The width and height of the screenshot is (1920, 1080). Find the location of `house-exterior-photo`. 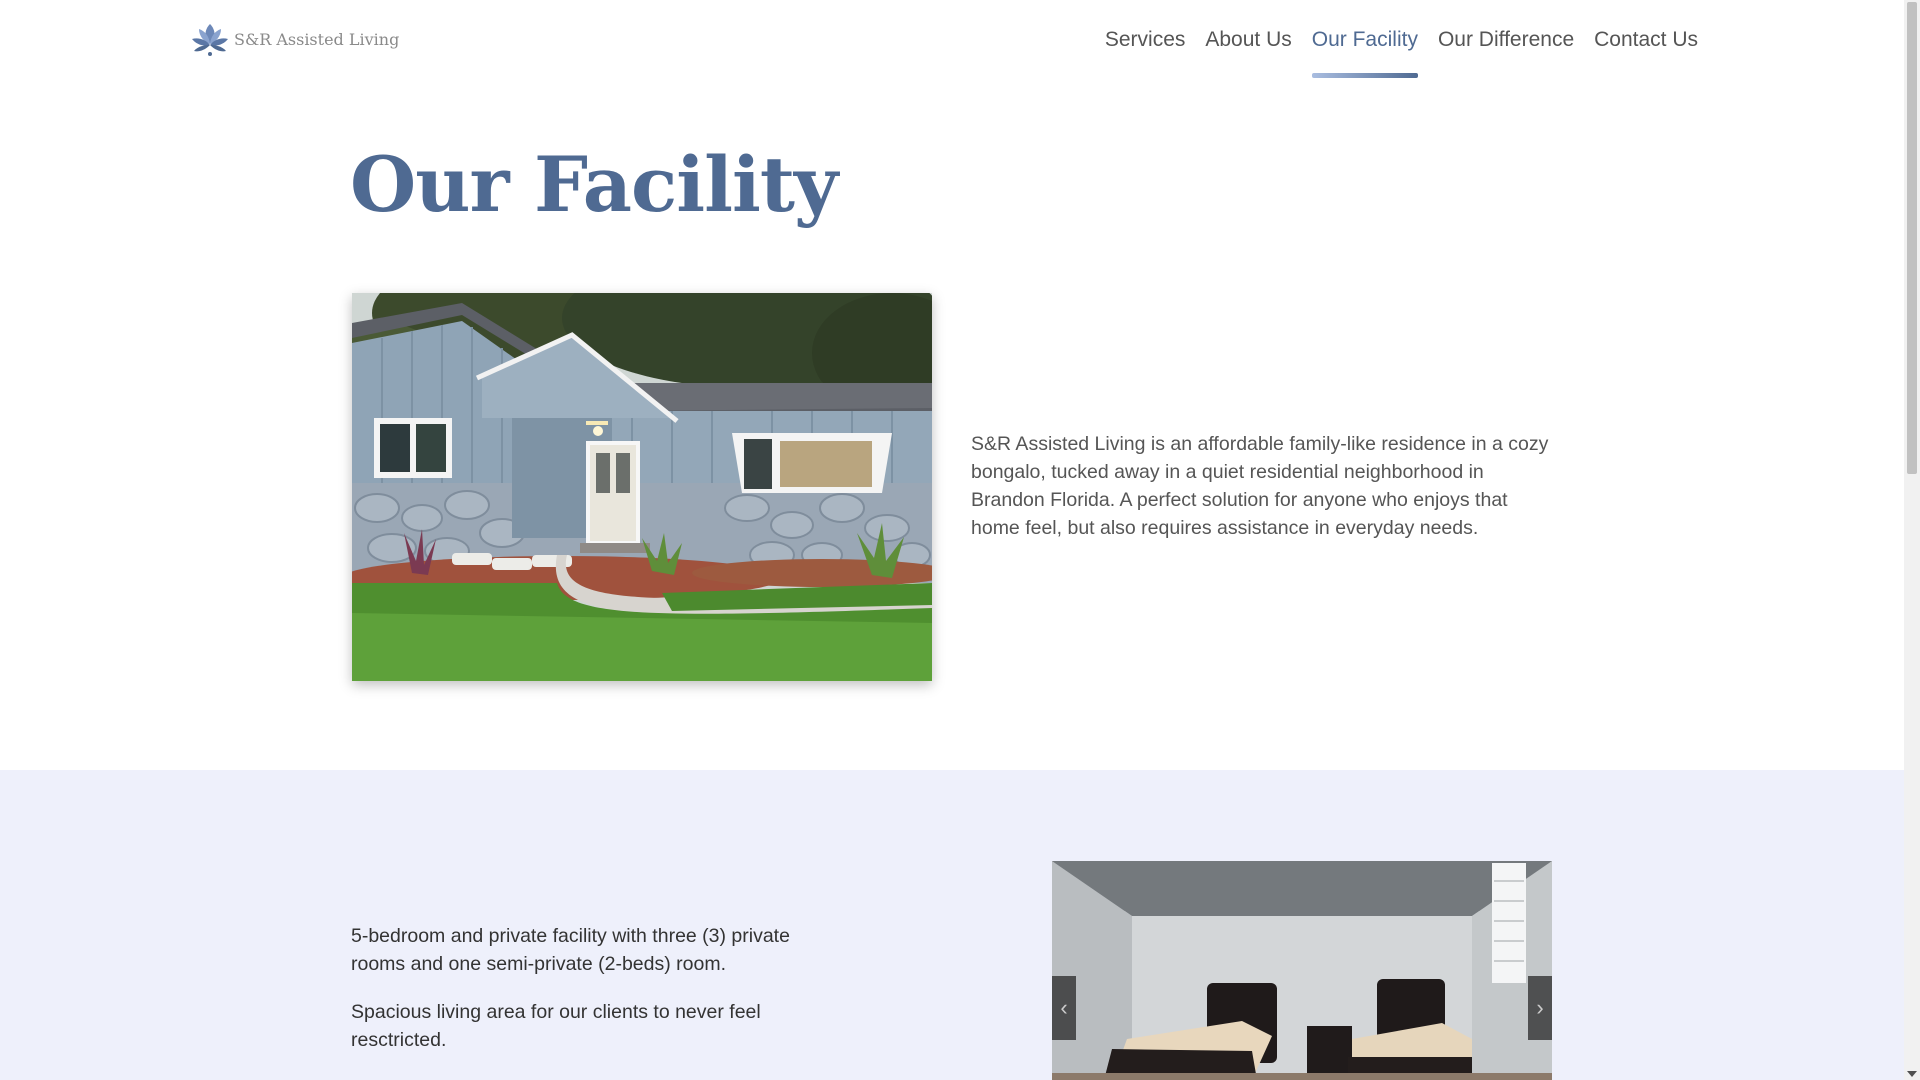

house-exterior-photo is located at coordinates (642, 487).